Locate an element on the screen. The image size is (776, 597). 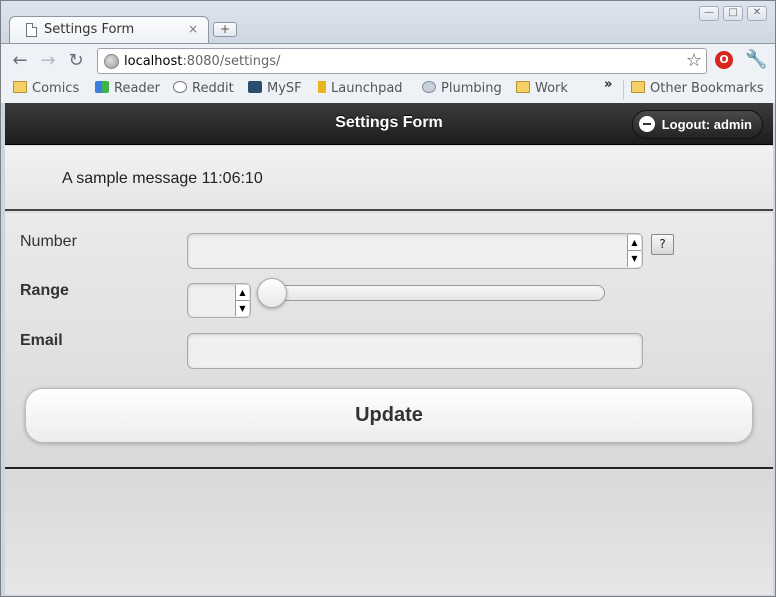
bookmark-launchpad: Launchpad is located at coordinates (360, 88).